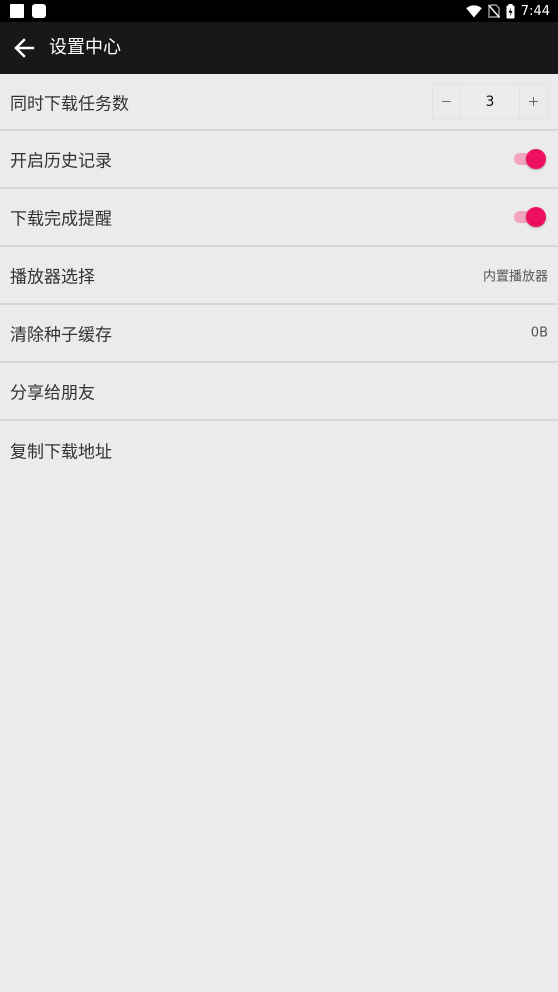 The image size is (558, 992). I want to click on setting-download-reminder: 下载完成提醒, so click(279, 218).